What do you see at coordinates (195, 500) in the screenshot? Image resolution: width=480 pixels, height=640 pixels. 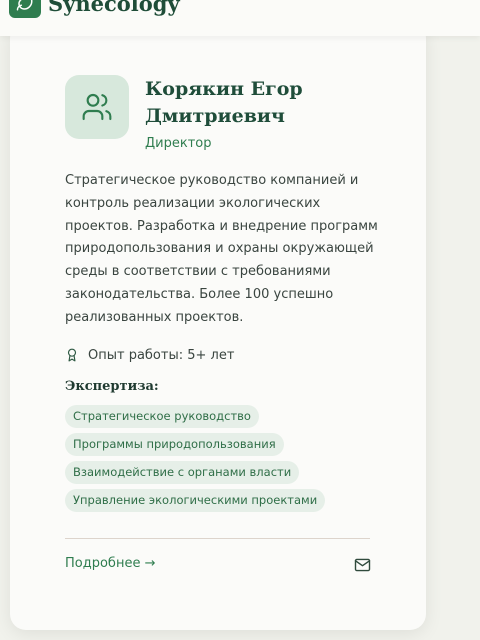 I see `expertise-tag: Управление экологическими проектами` at bounding box center [195, 500].